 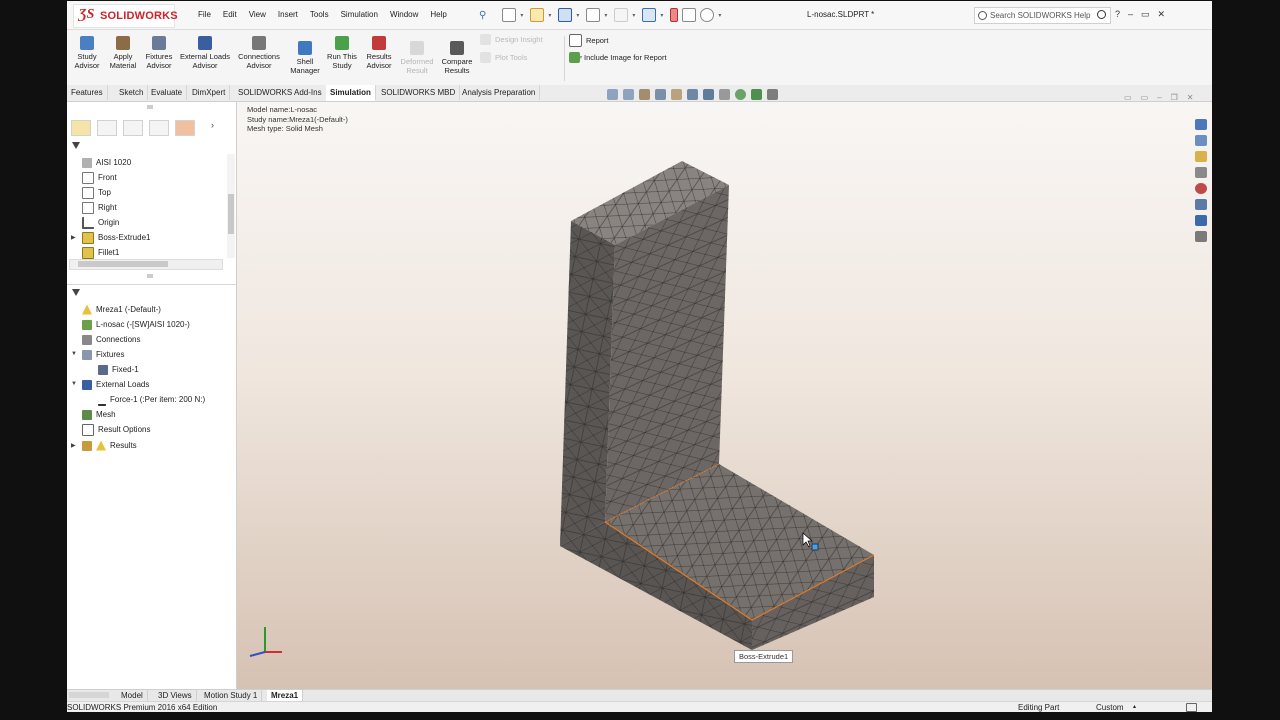 I want to click on filter-icon, so click(x=76, y=146).